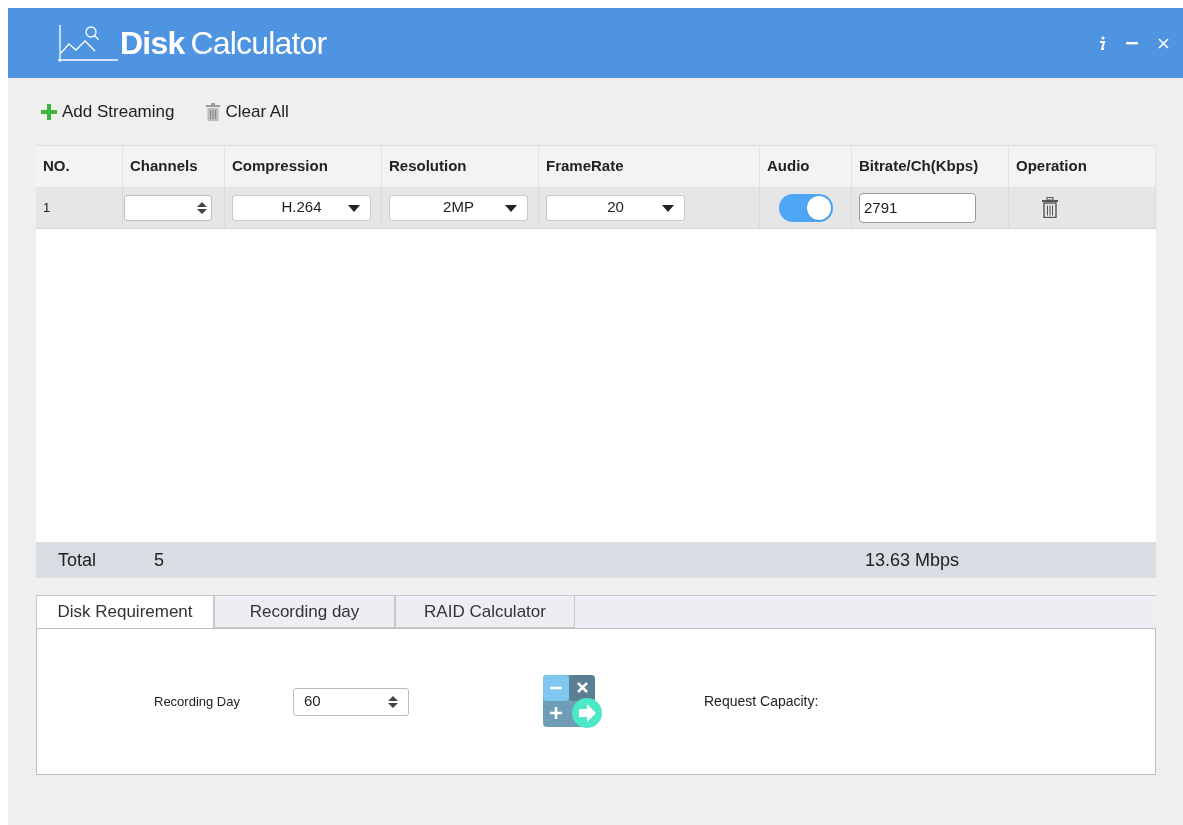 This screenshot has height=825, width=1183. I want to click on recording-day-spinner: 60, so click(351, 701).